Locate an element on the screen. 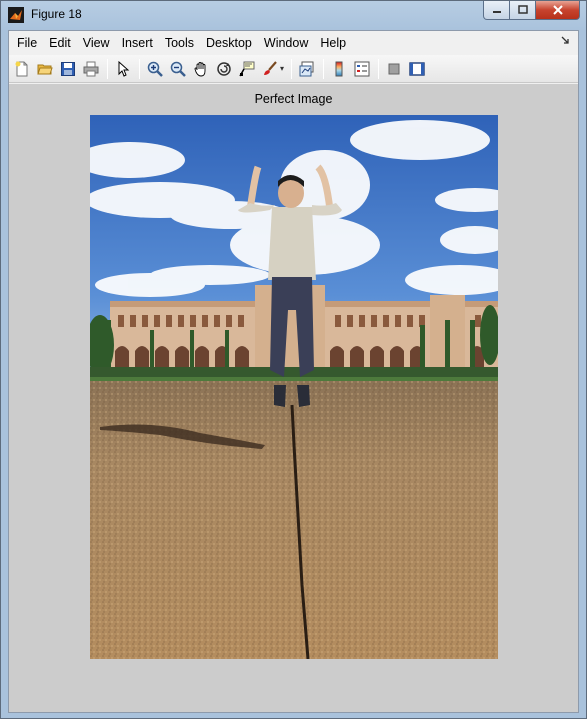 This screenshot has width=587, height=719. rotate-3d-button is located at coordinates (224, 69).